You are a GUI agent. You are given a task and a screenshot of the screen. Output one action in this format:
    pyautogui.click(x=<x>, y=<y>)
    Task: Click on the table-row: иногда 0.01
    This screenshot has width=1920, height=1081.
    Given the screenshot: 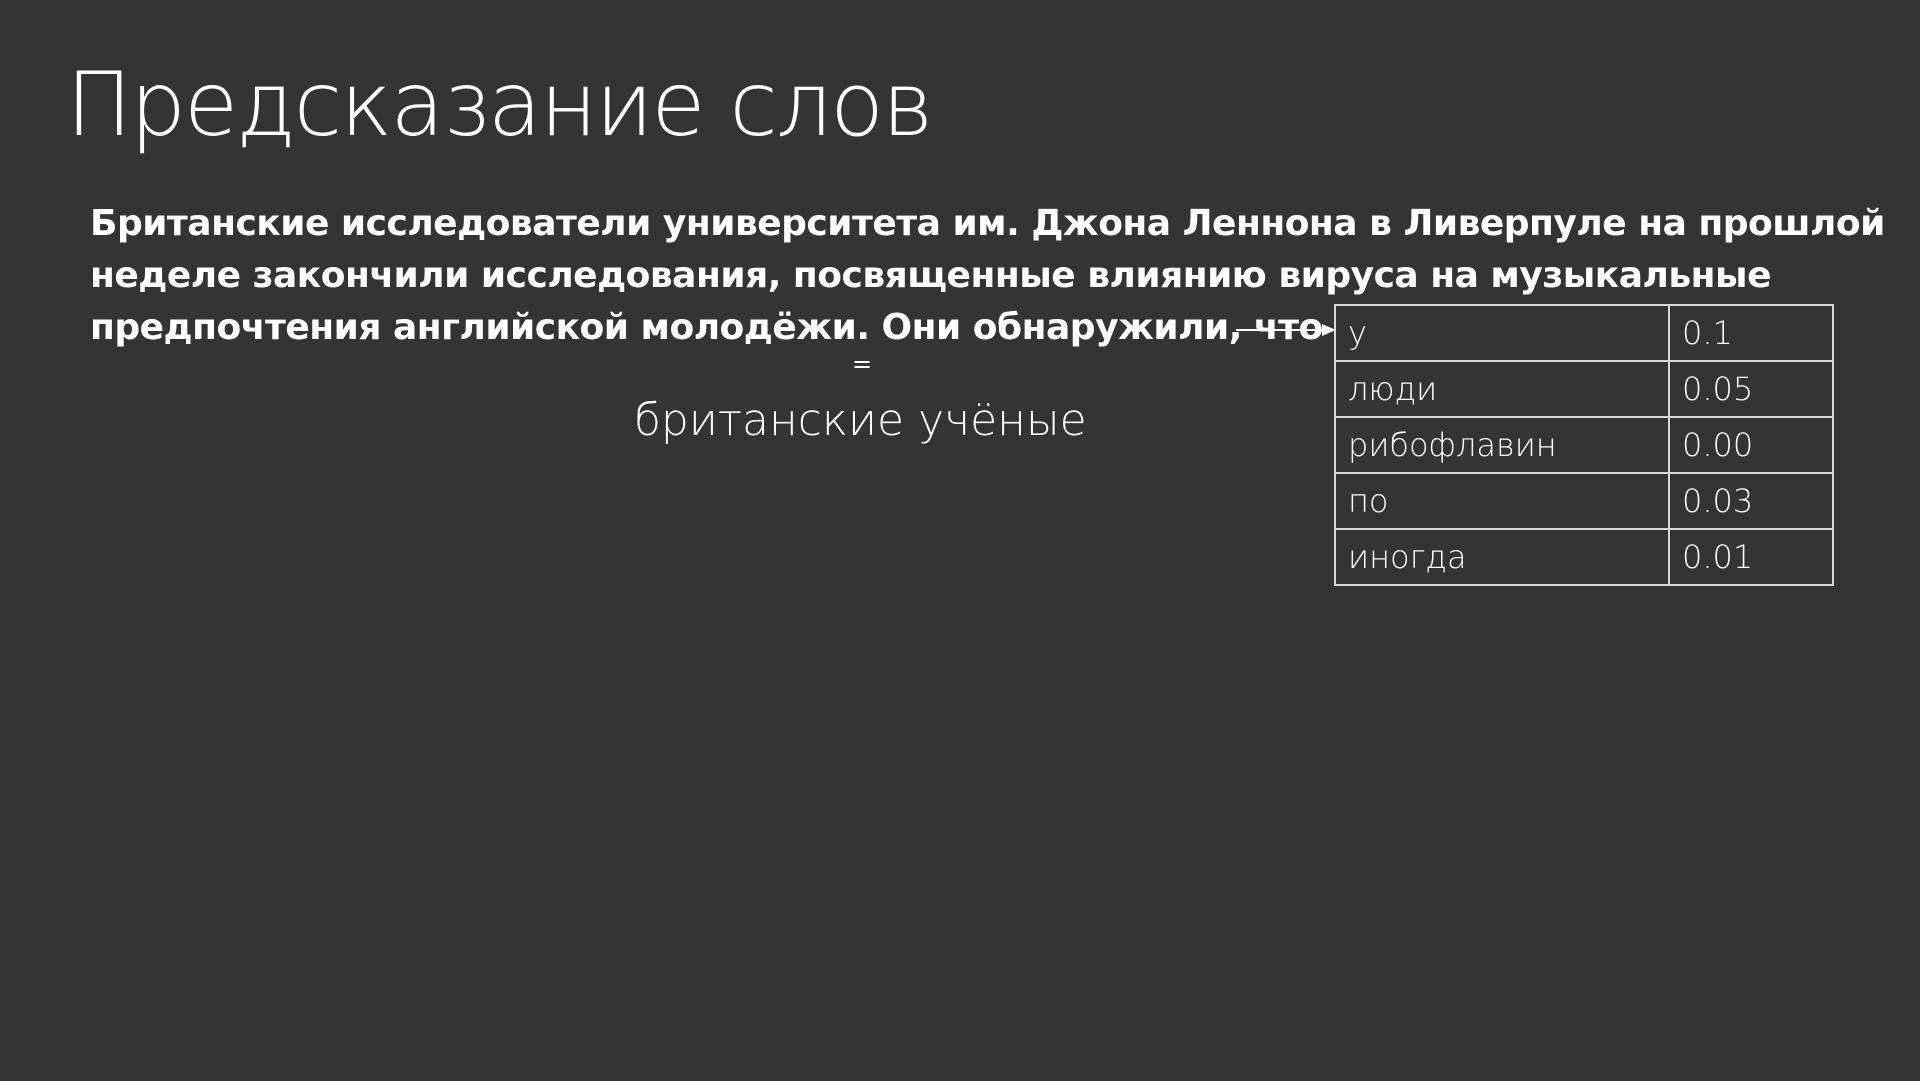 What is the action you would take?
    pyautogui.click(x=1584, y=557)
    